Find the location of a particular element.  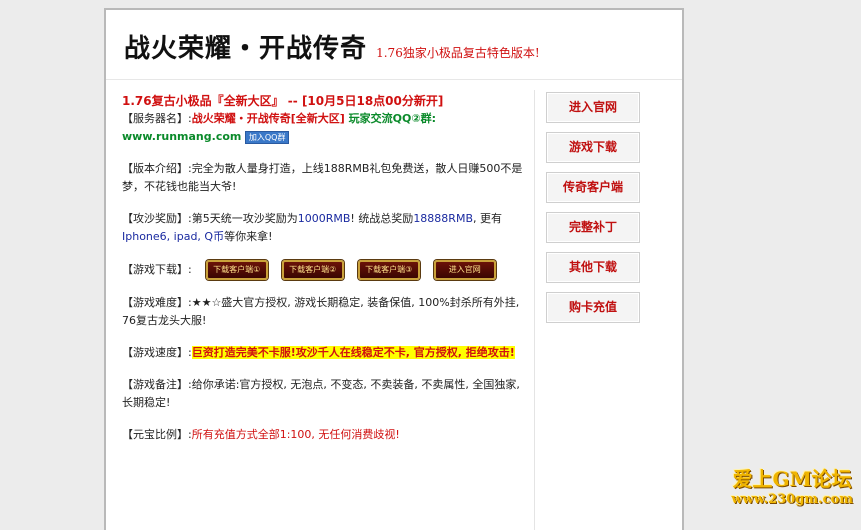

siege-text-4: 等你来拿! is located at coordinates (248, 236).